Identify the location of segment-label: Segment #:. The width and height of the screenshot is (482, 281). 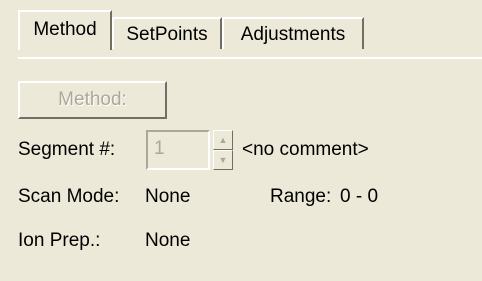
(67, 149).